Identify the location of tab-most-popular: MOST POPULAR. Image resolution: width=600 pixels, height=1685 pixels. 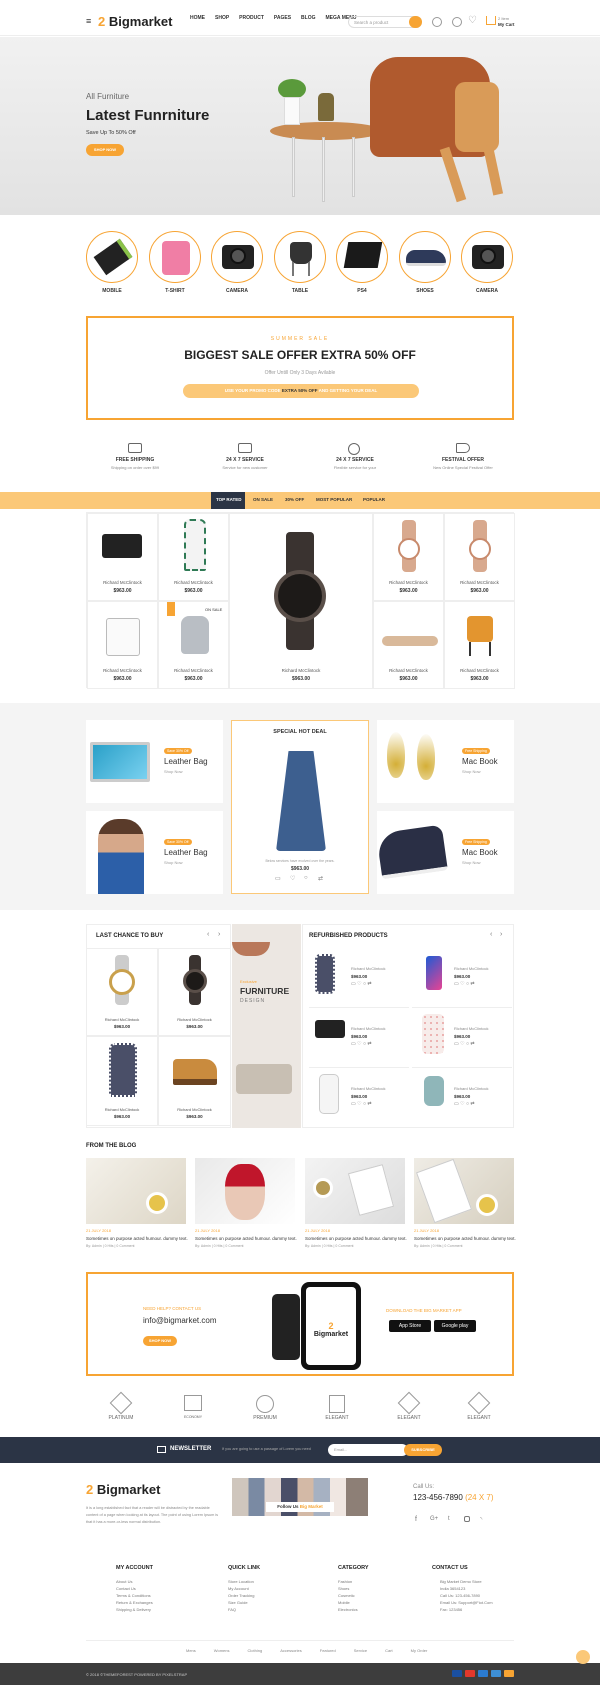
(334, 499).